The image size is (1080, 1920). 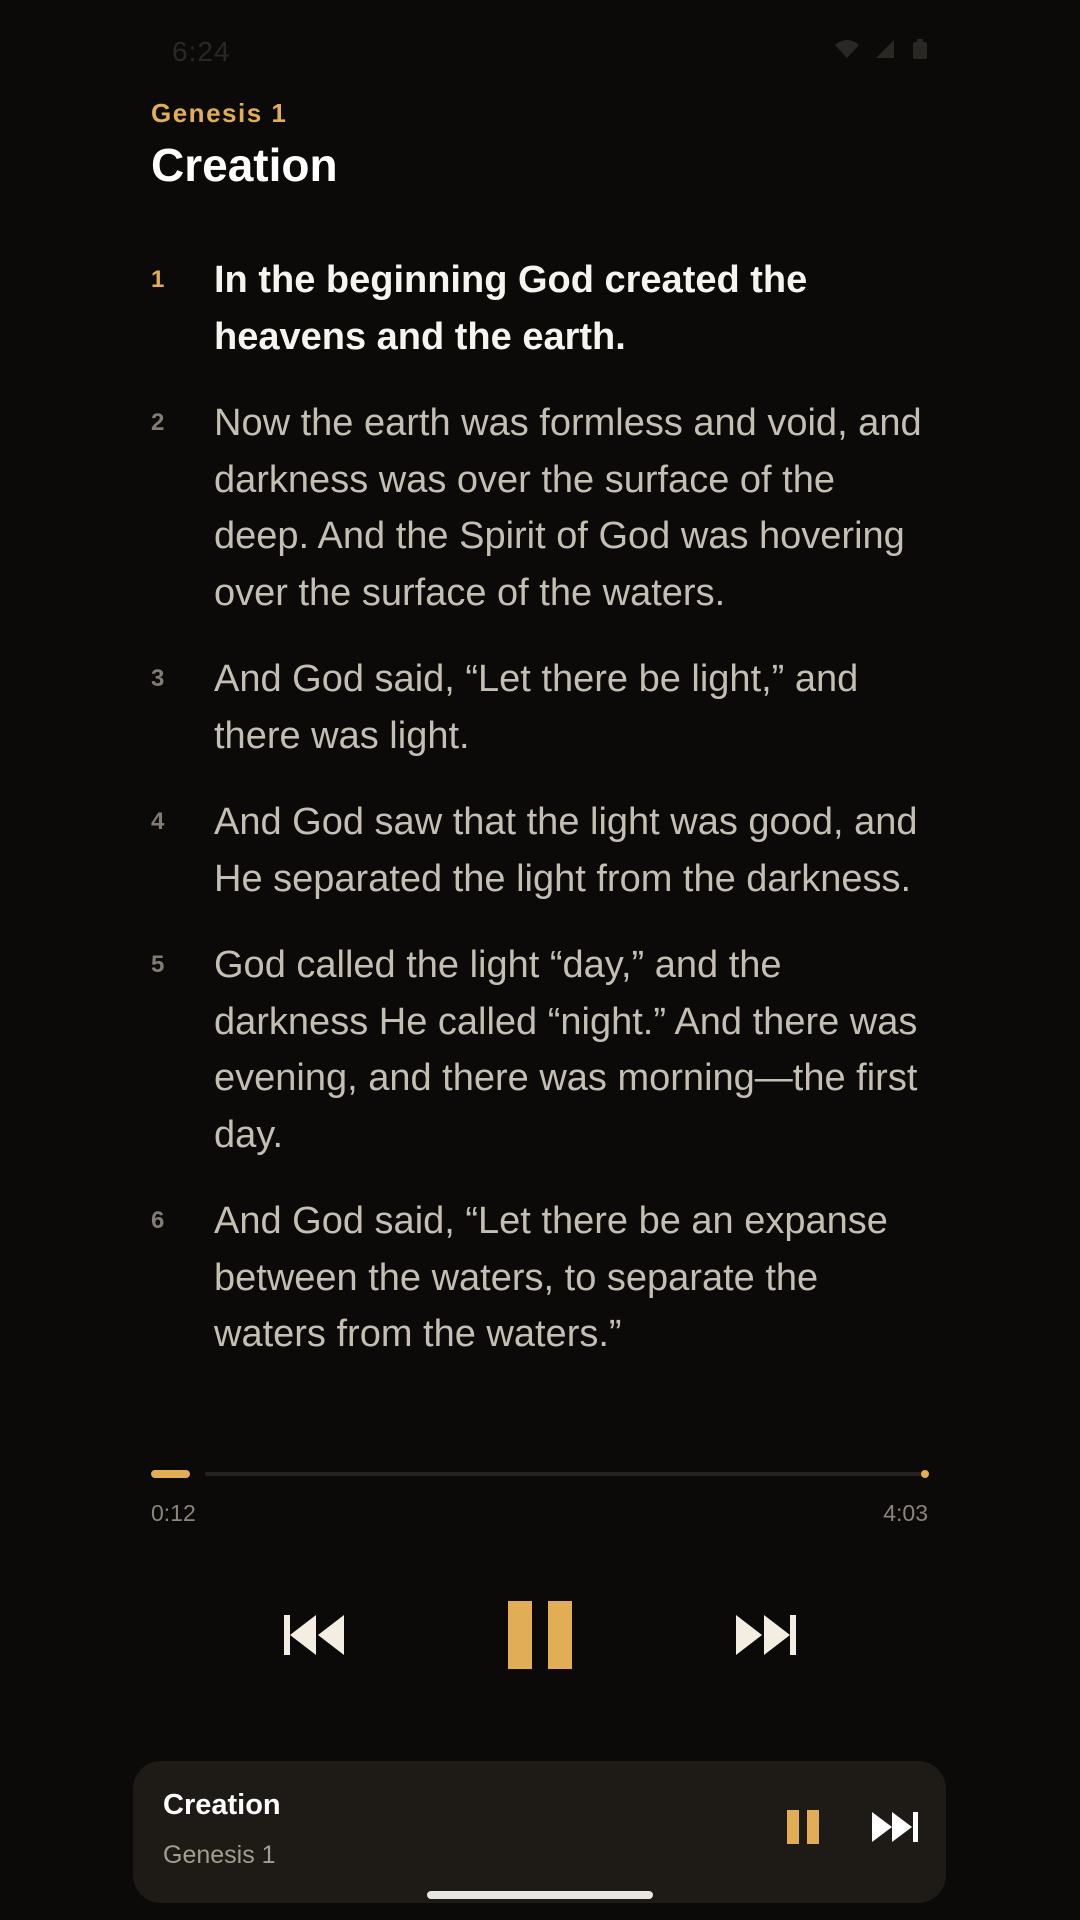 I want to click on status-time: 6:24, so click(x=201, y=51).